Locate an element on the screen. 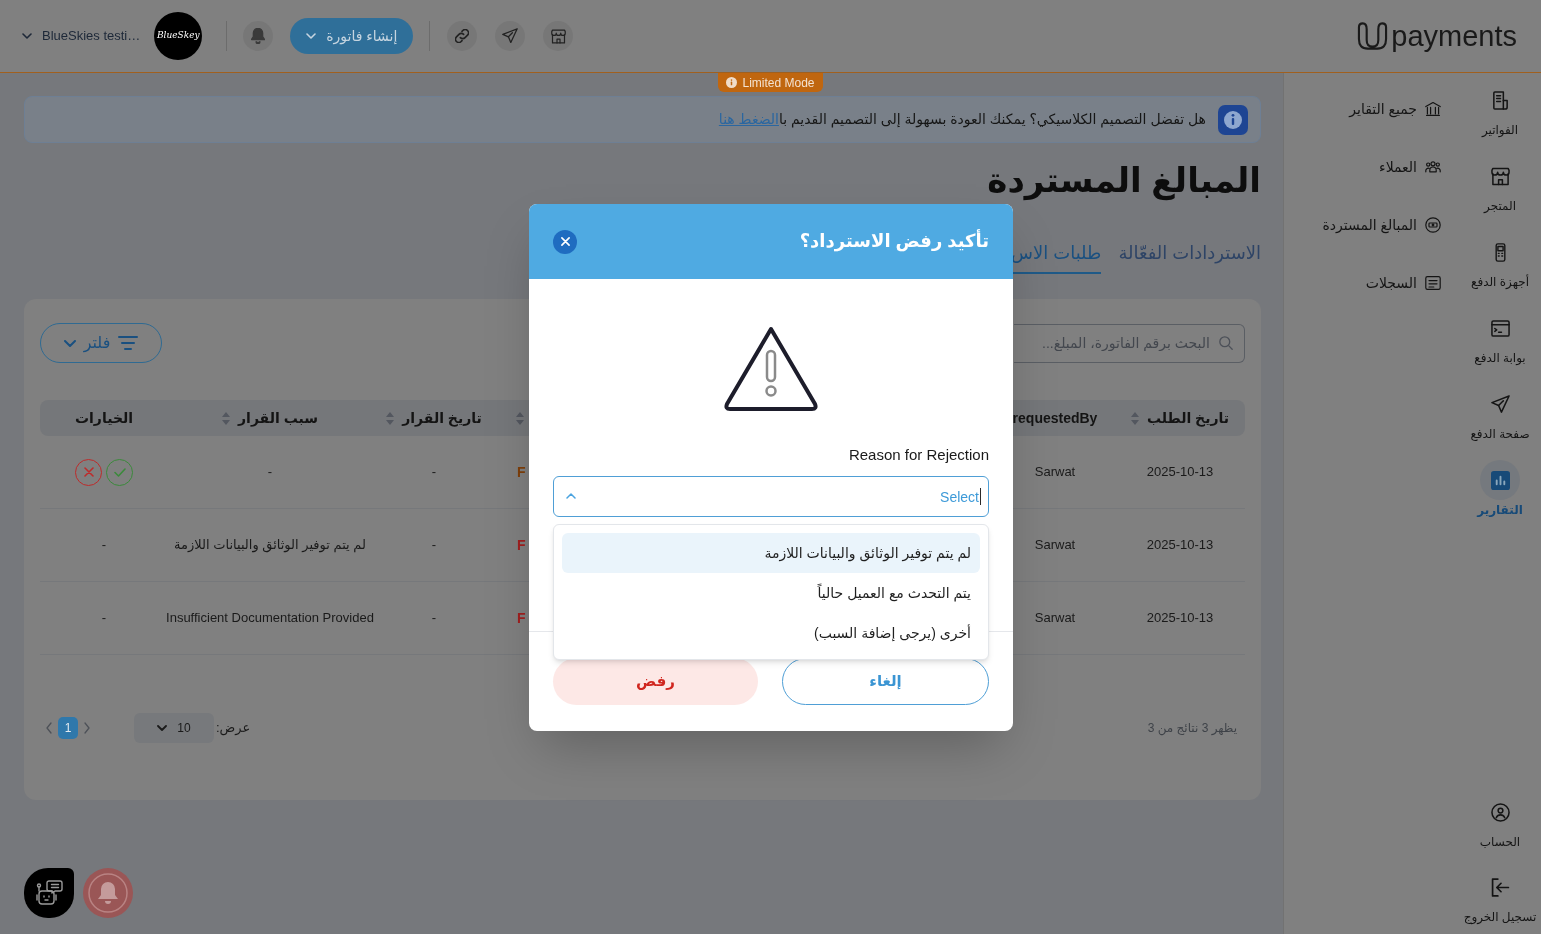 The height and width of the screenshot is (934, 1541). close-button is located at coordinates (565, 241).